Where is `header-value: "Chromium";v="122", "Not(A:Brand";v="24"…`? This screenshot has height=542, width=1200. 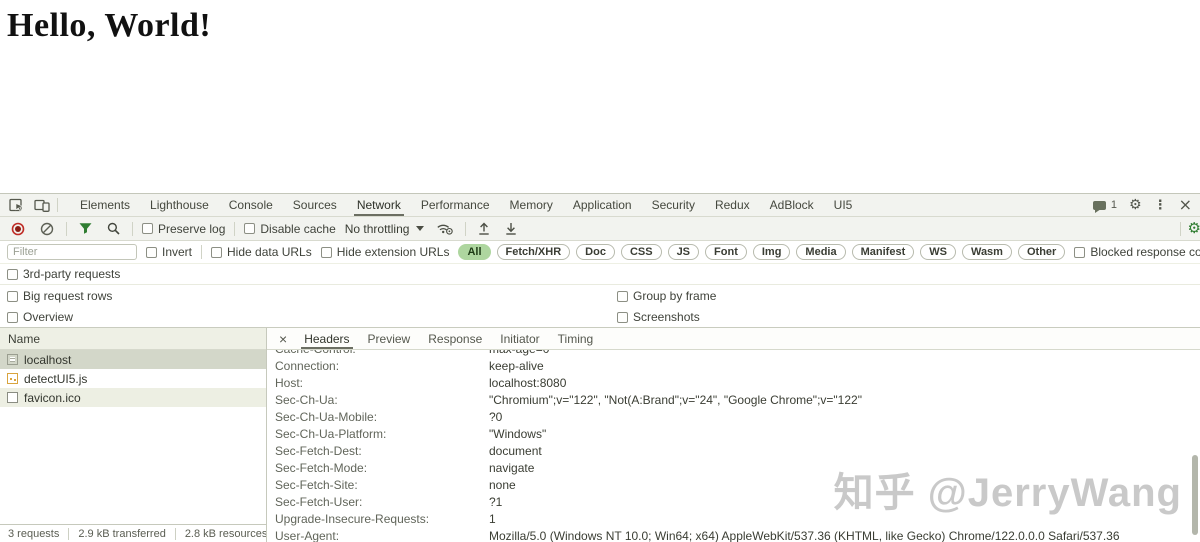 header-value: "Chromium";v="122", "Not(A:Brand";v="24"… is located at coordinates (675, 399).